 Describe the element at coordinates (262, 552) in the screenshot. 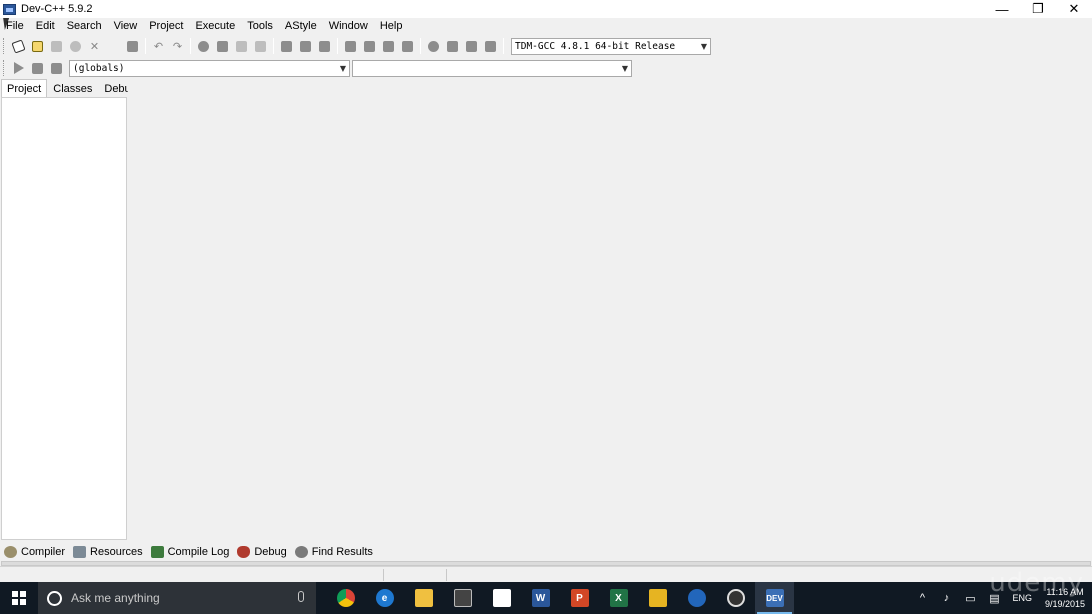

I see `tab-debug-output: Debug` at that location.